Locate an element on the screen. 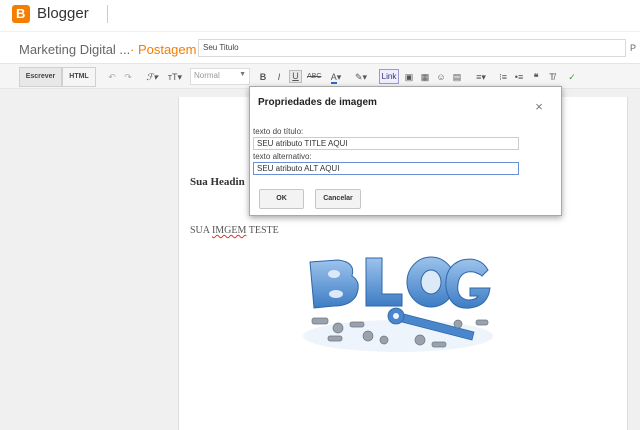 The width and height of the screenshot is (640, 430). html-mode-button: HTML is located at coordinates (79, 77).